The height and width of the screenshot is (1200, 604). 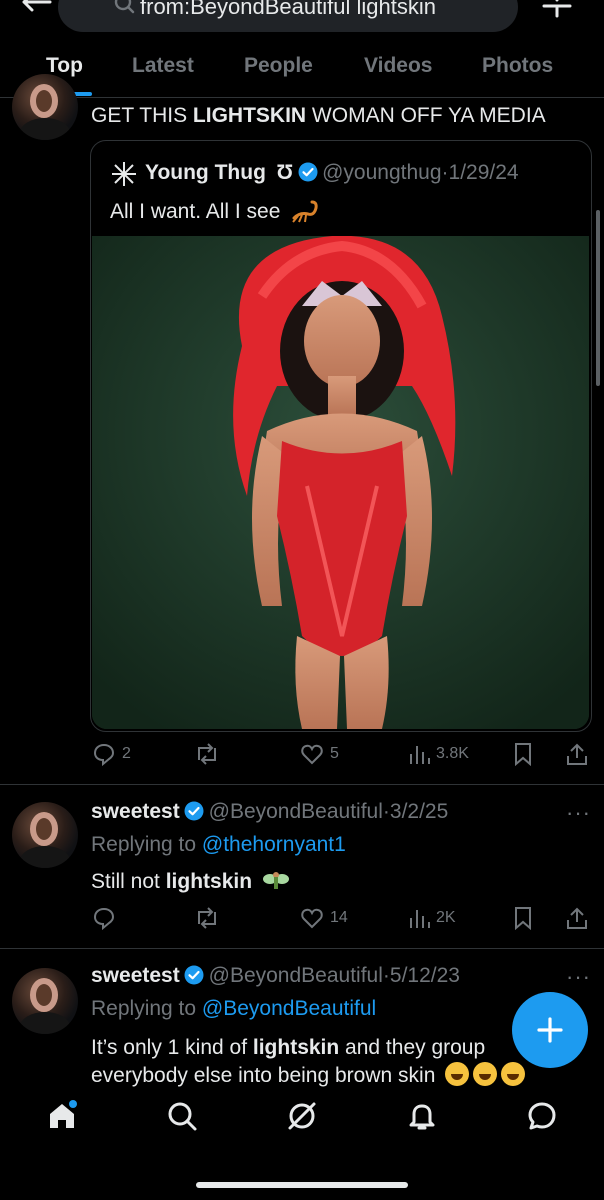 I want to click on post-text: Still not lightskin, so click(x=190, y=881).